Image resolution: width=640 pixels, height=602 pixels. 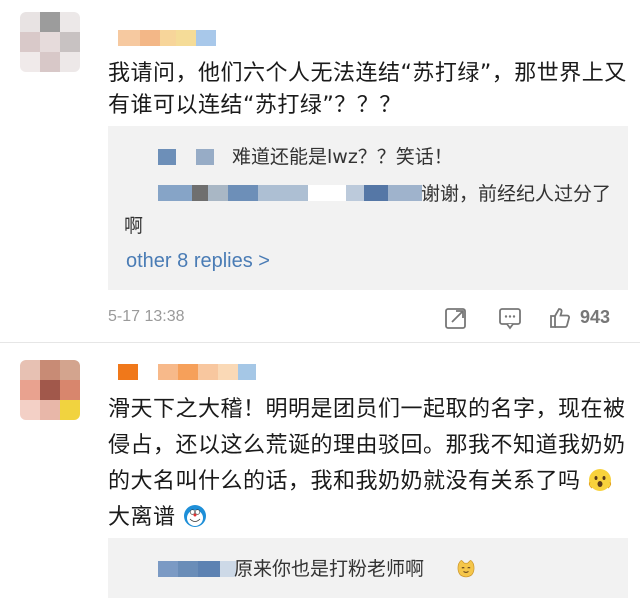 I want to click on more-replies-link: other 8 replies >, so click(x=198, y=261).